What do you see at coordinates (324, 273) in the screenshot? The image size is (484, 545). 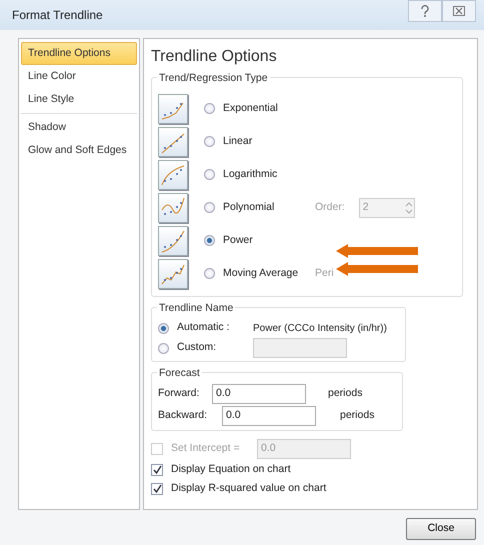 I see `field-label: Peri` at bounding box center [324, 273].